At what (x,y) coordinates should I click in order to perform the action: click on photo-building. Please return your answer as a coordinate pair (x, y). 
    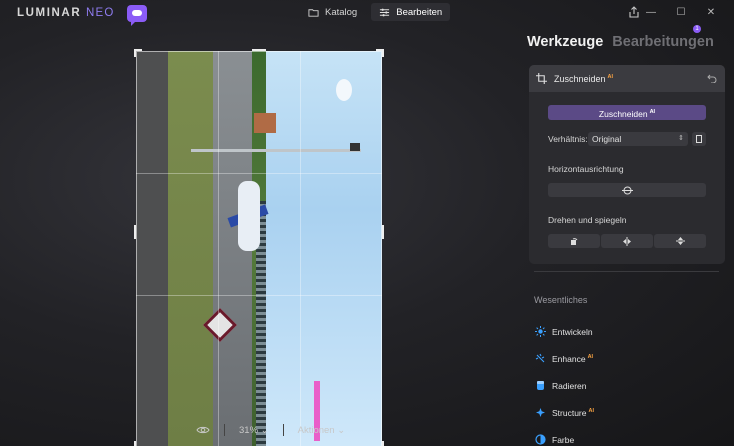
    Looking at the image, I should click on (265, 123).